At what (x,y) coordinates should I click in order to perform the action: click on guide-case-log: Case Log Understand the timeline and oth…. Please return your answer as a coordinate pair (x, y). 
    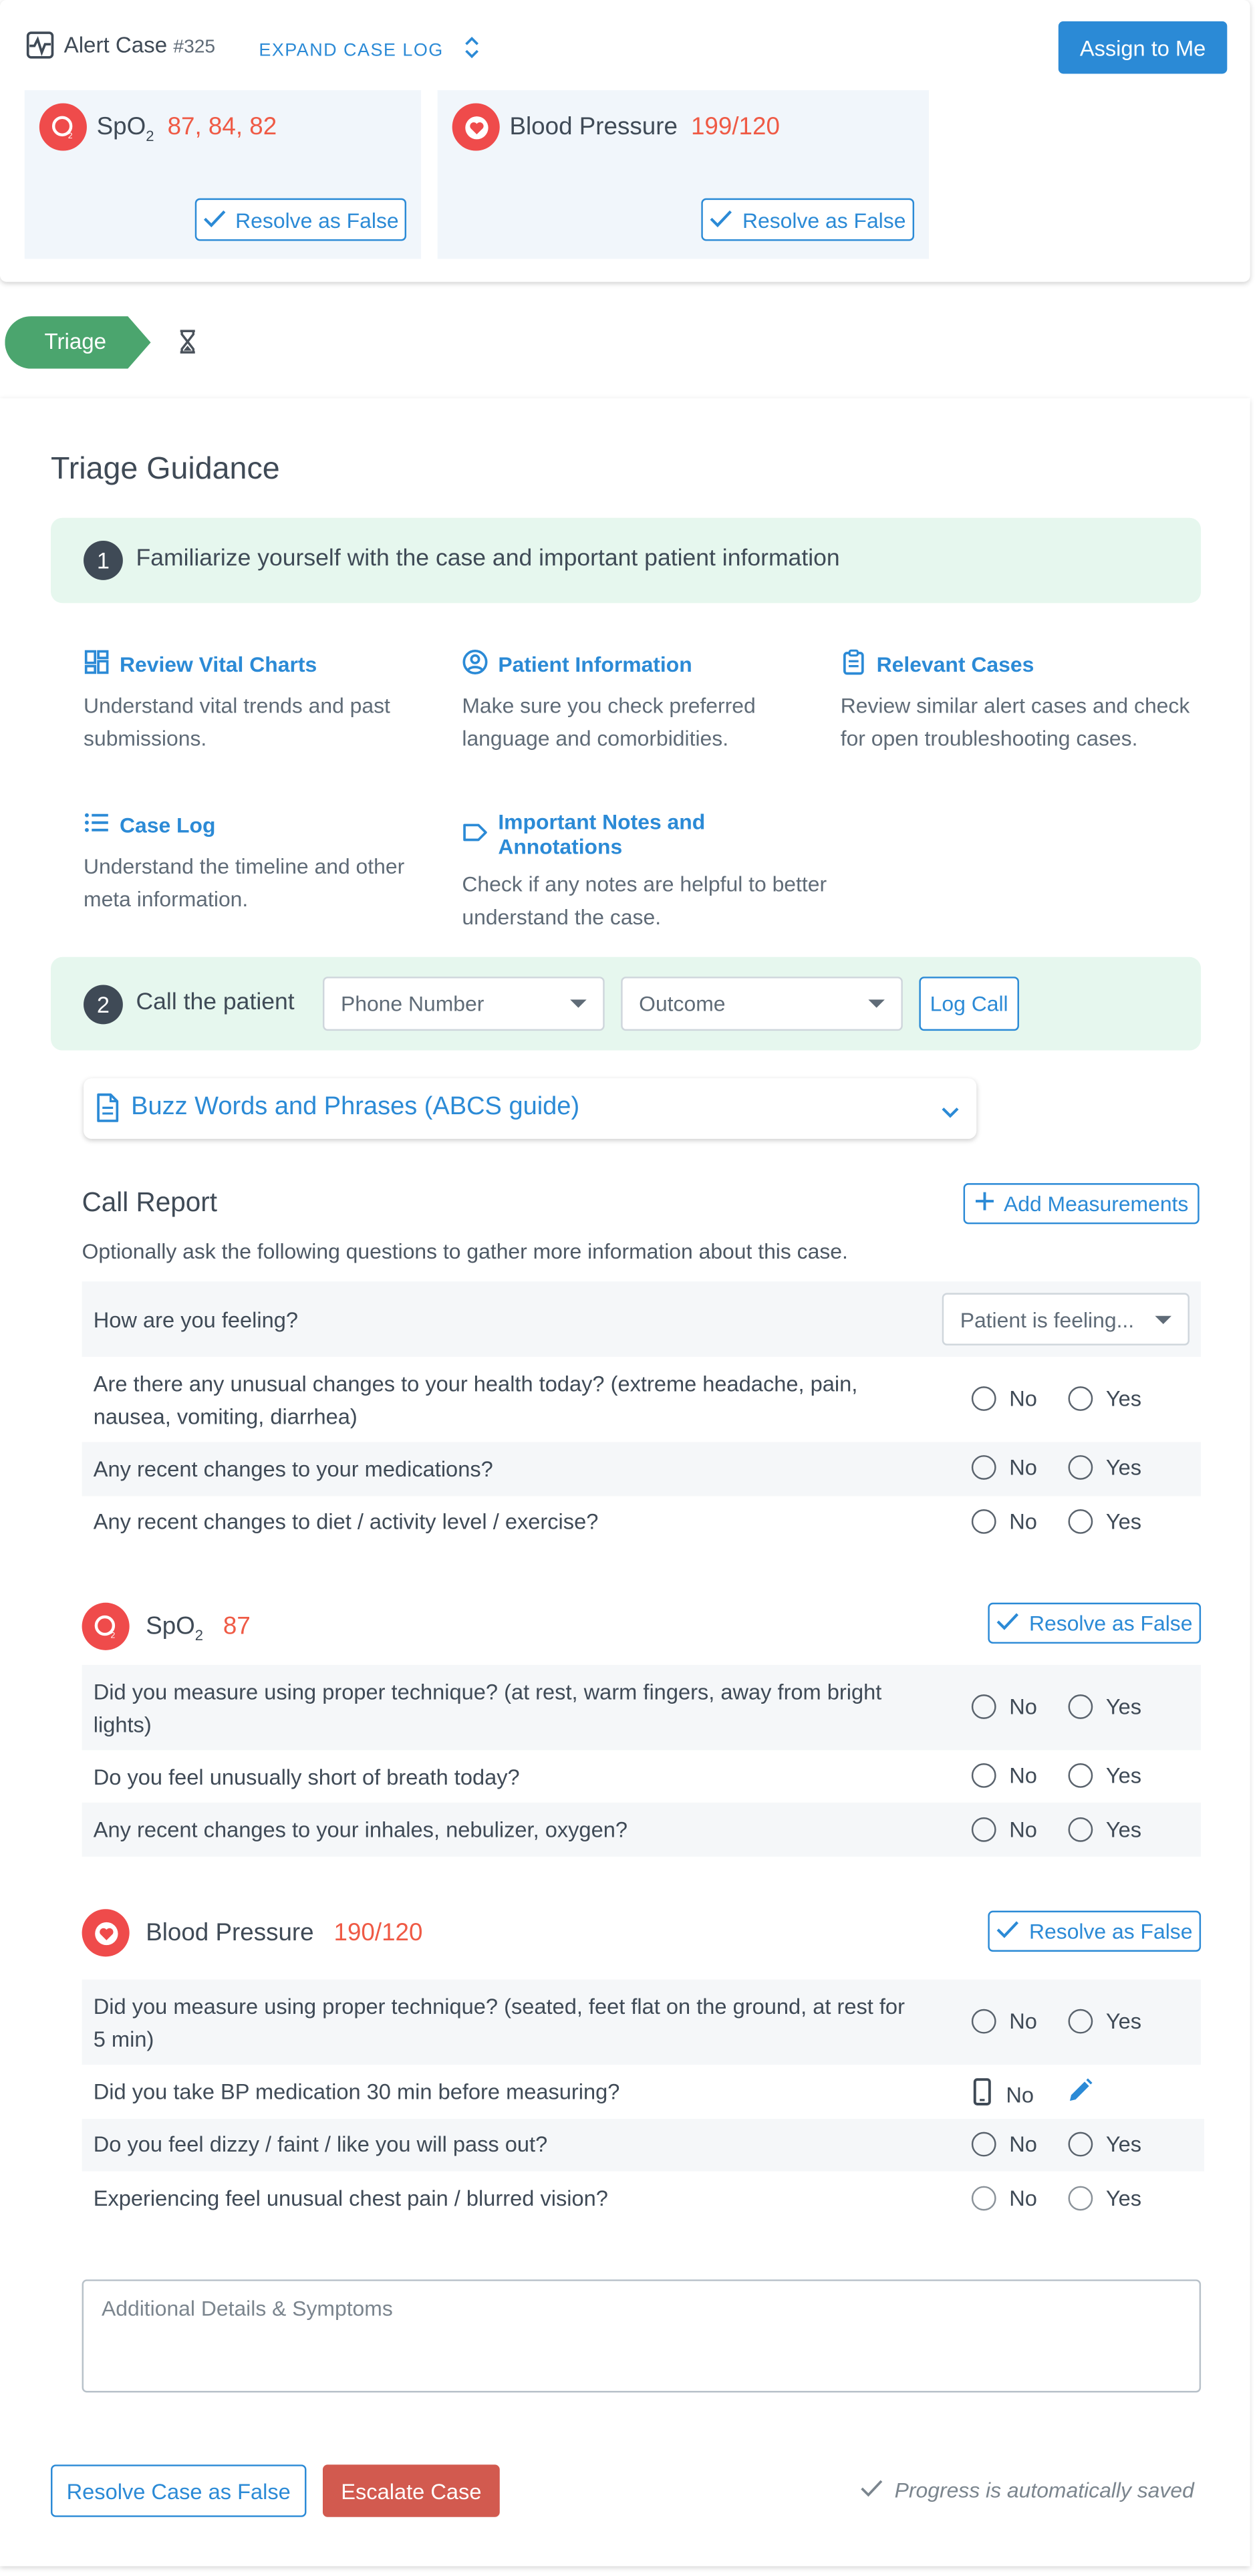
    Looking at the image, I should click on (256, 862).